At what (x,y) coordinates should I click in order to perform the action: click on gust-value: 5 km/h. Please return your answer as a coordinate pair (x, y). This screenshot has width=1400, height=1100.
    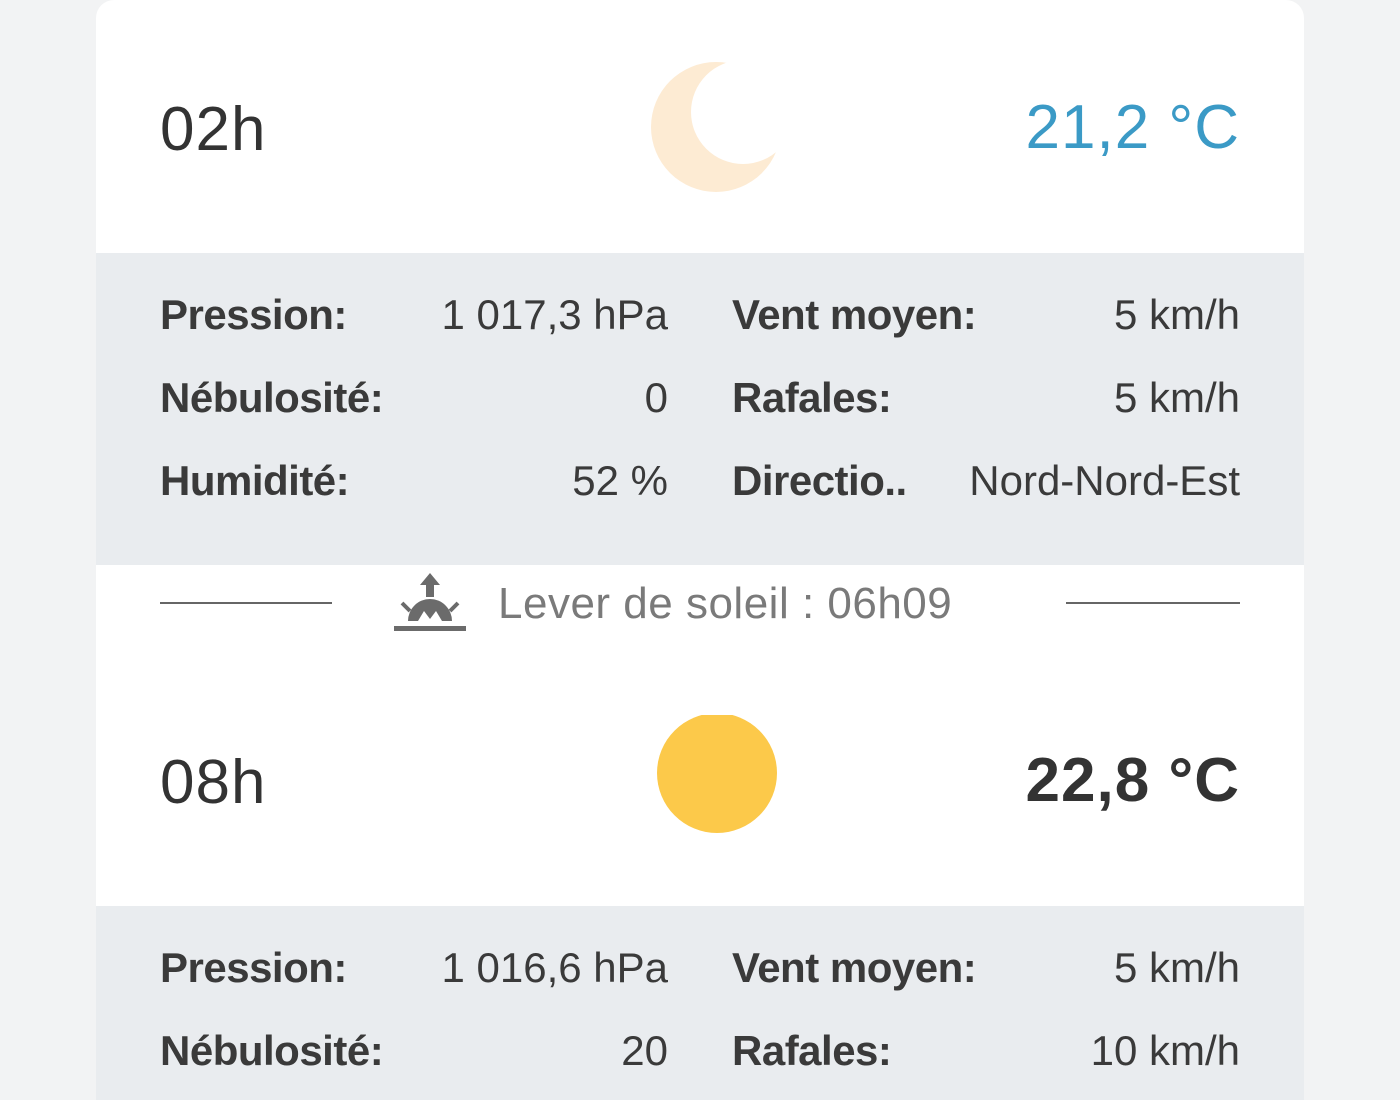
    Looking at the image, I should click on (1176, 397).